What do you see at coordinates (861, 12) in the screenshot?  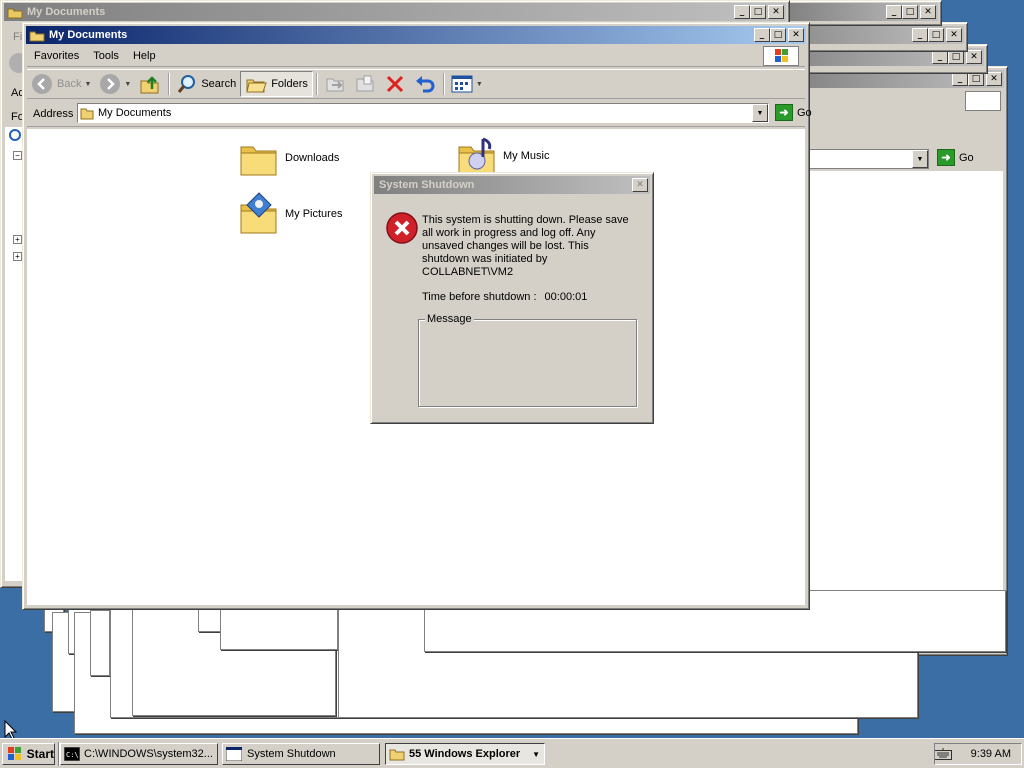 I see `background-window-titlebar: _ □ ✕` at bounding box center [861, 12].